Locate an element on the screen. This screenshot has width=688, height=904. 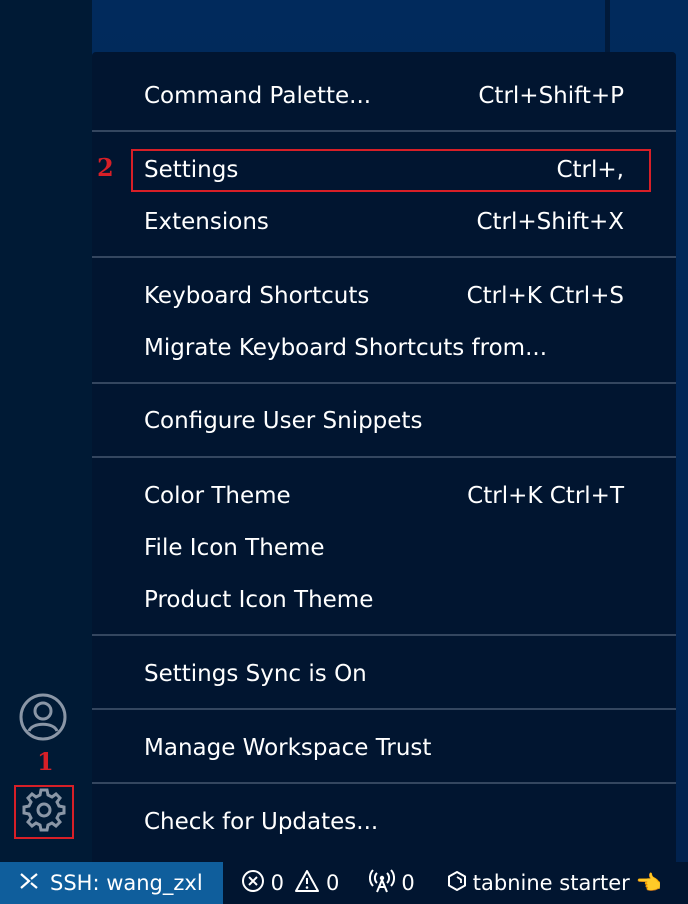
menu-item-shortcut: Ctrl+K Ctrl+S is located at coordinates (545, 296).